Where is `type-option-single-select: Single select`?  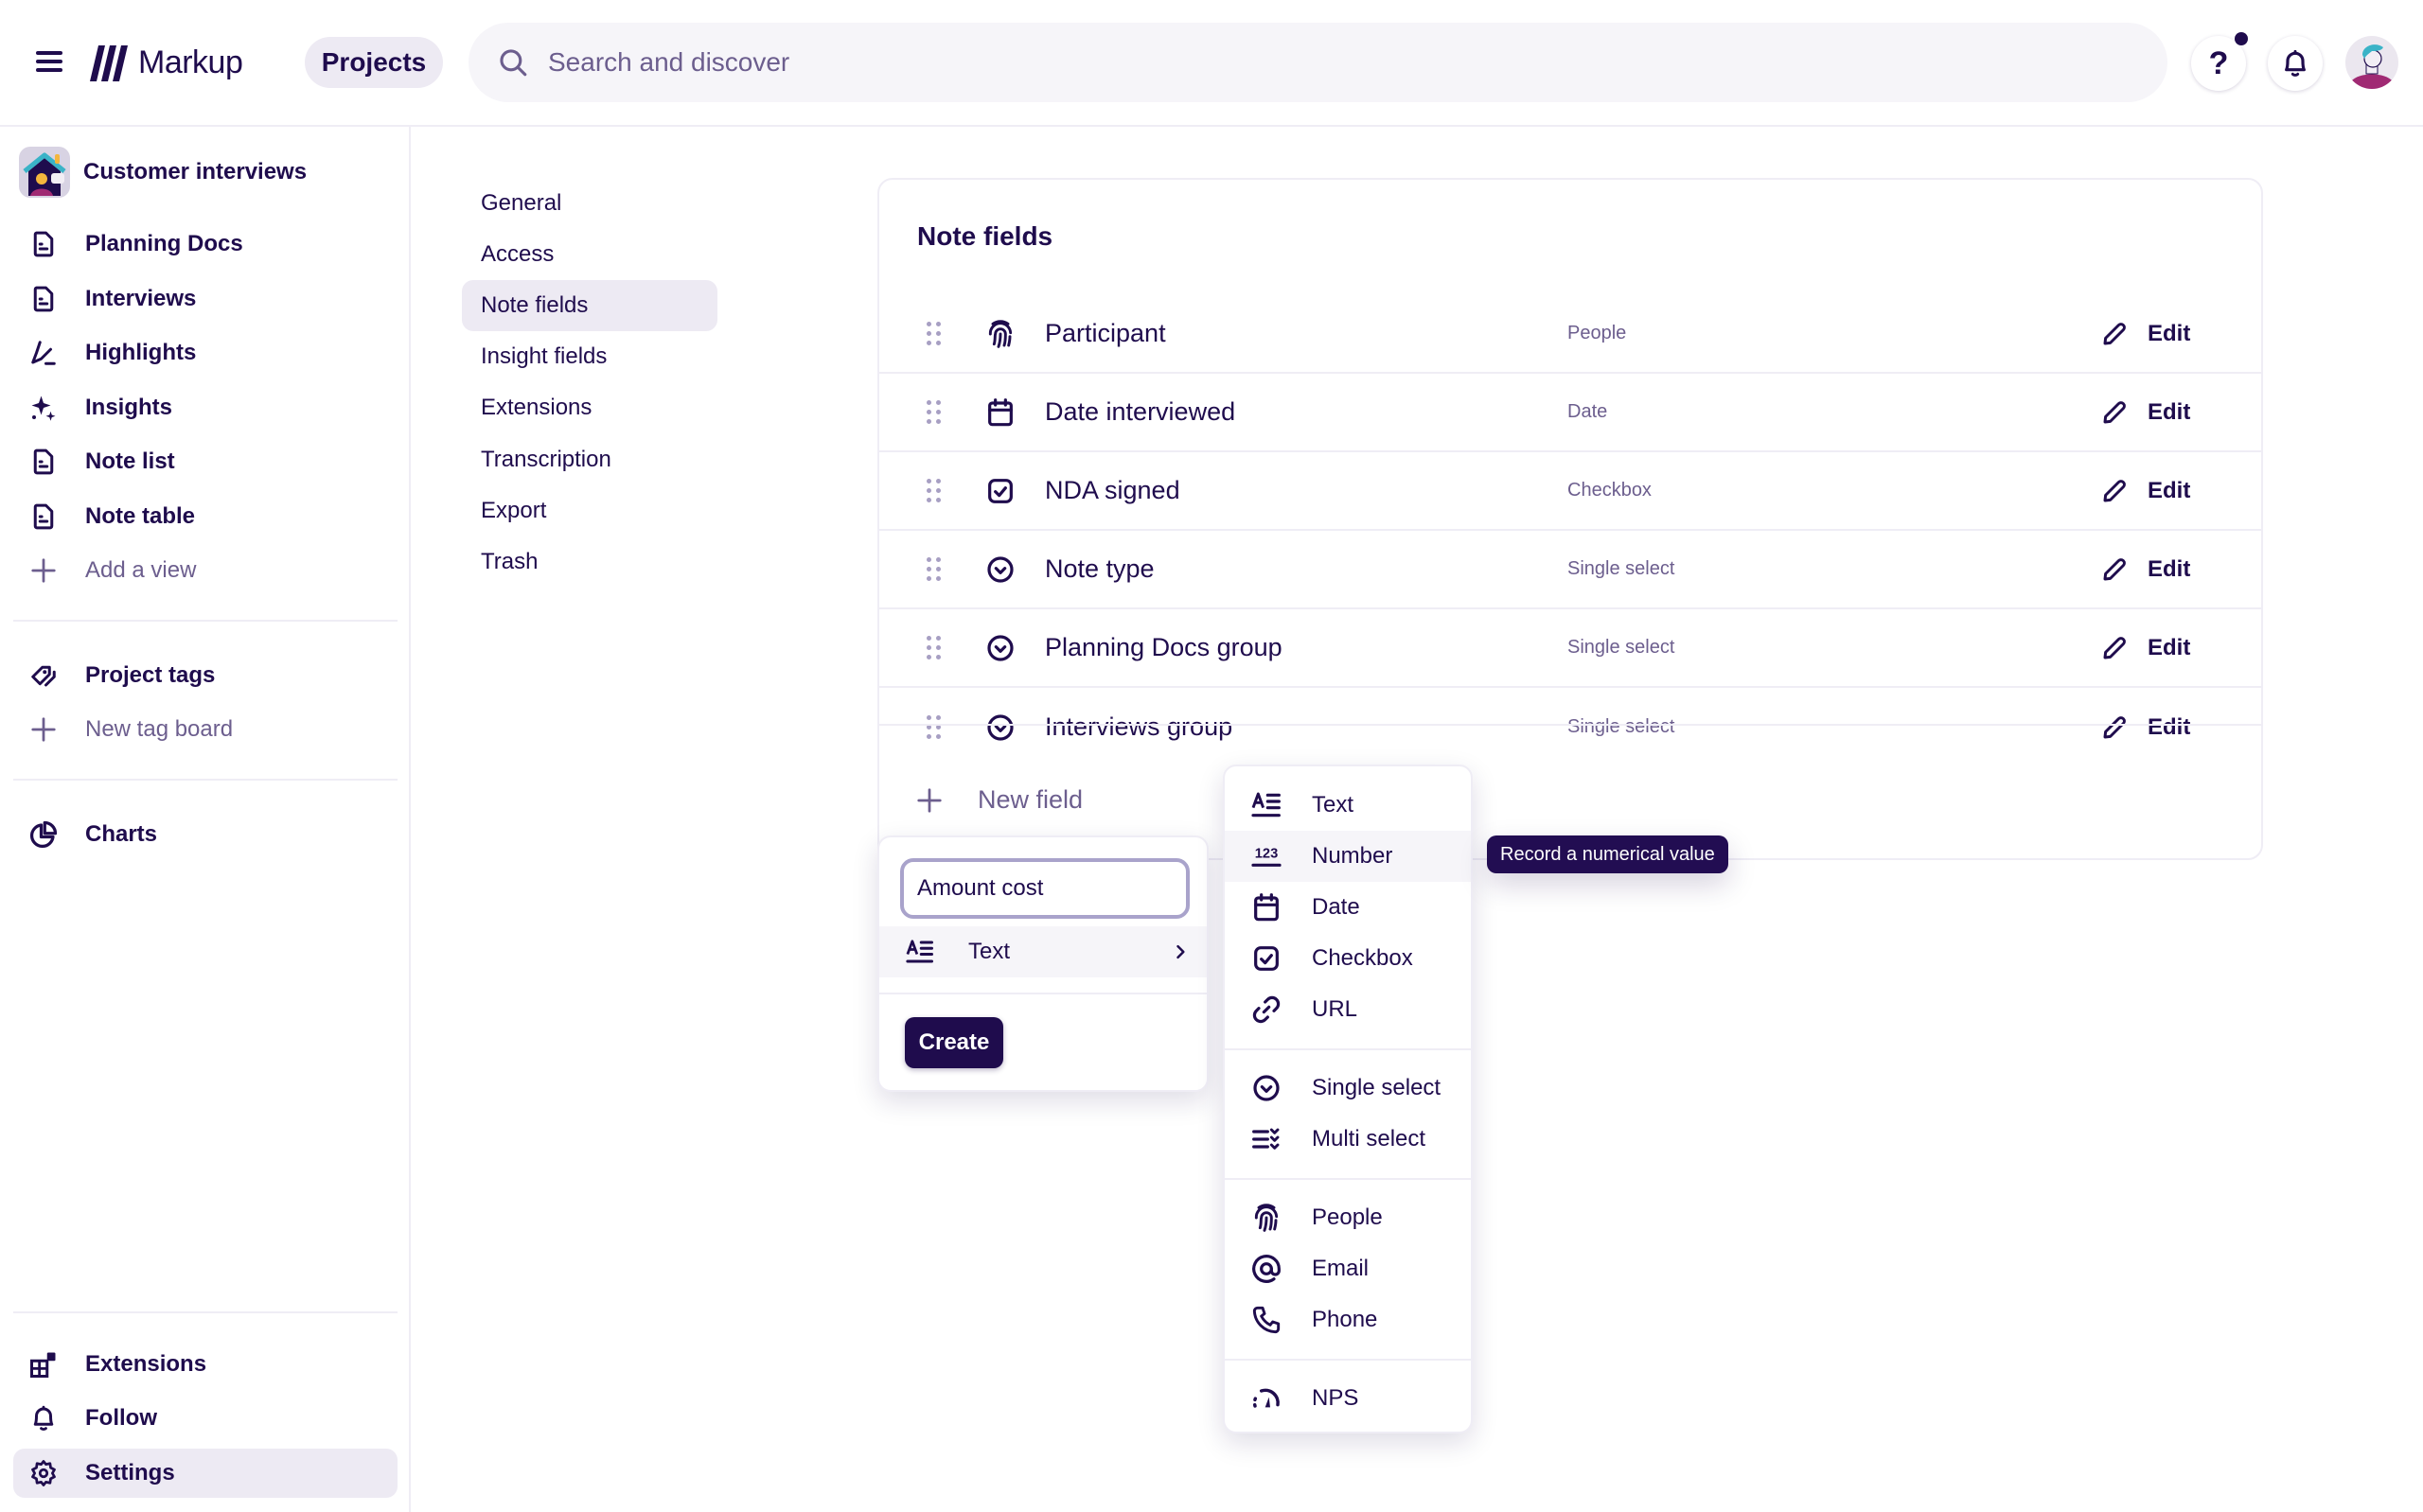 type-option-single-select: Single select is located at coordinates (1348, 1088).